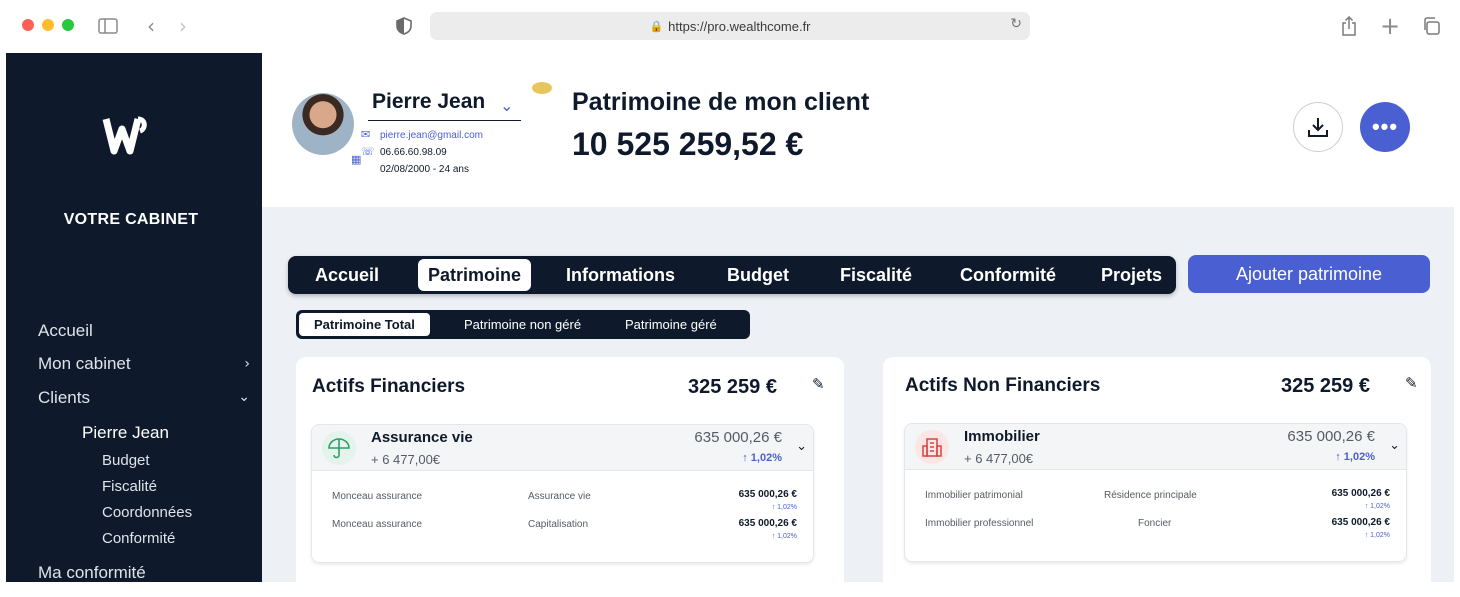 This screenshot has height=597, width=1460. I want to click on sidebar-subitem-fiscalite: Fiscalité, so click(129, 486).